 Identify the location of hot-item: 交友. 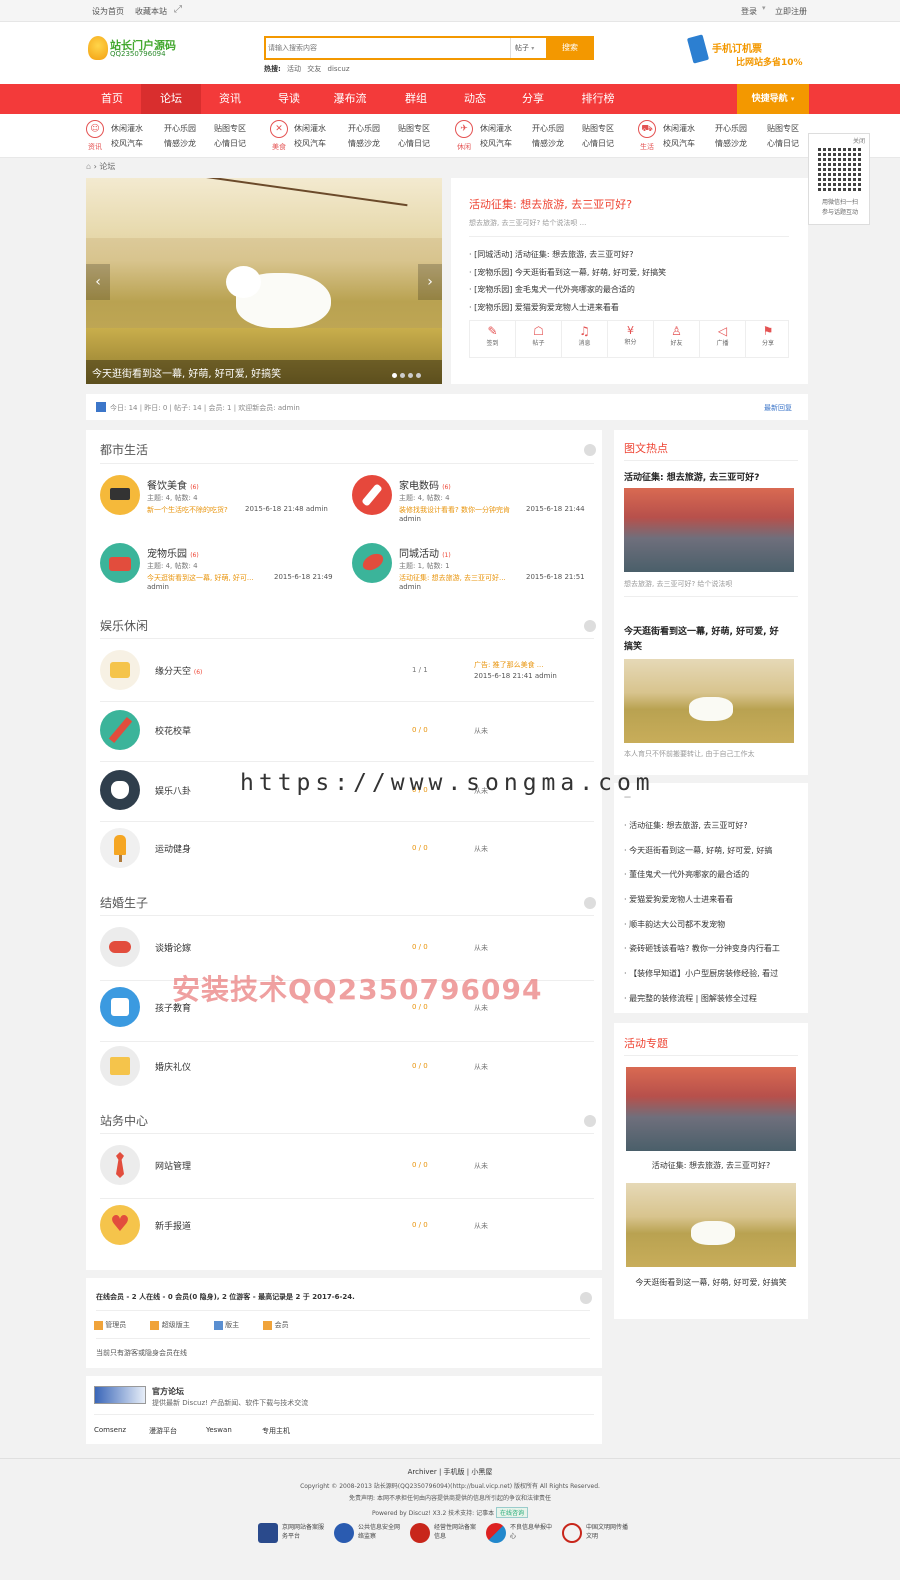
(314, 69).